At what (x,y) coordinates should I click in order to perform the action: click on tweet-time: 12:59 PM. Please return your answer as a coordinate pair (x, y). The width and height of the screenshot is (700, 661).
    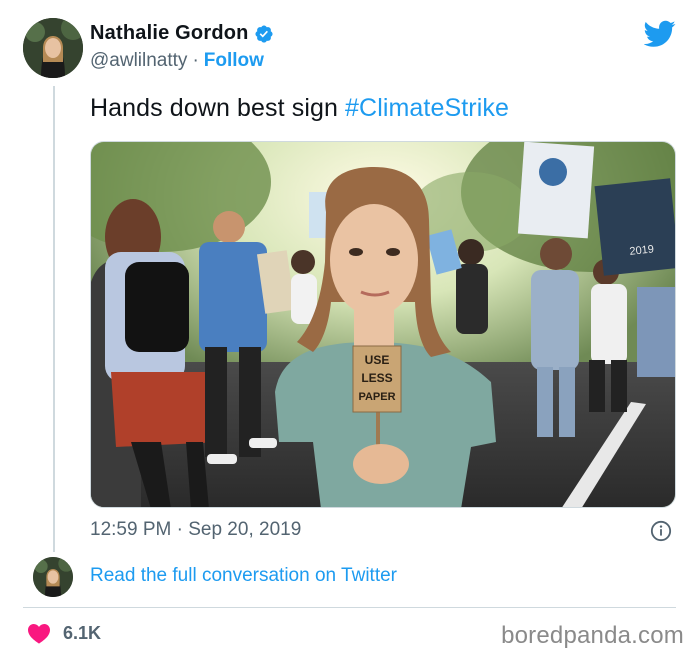
    Looking at the image, I should click on (131, 529).